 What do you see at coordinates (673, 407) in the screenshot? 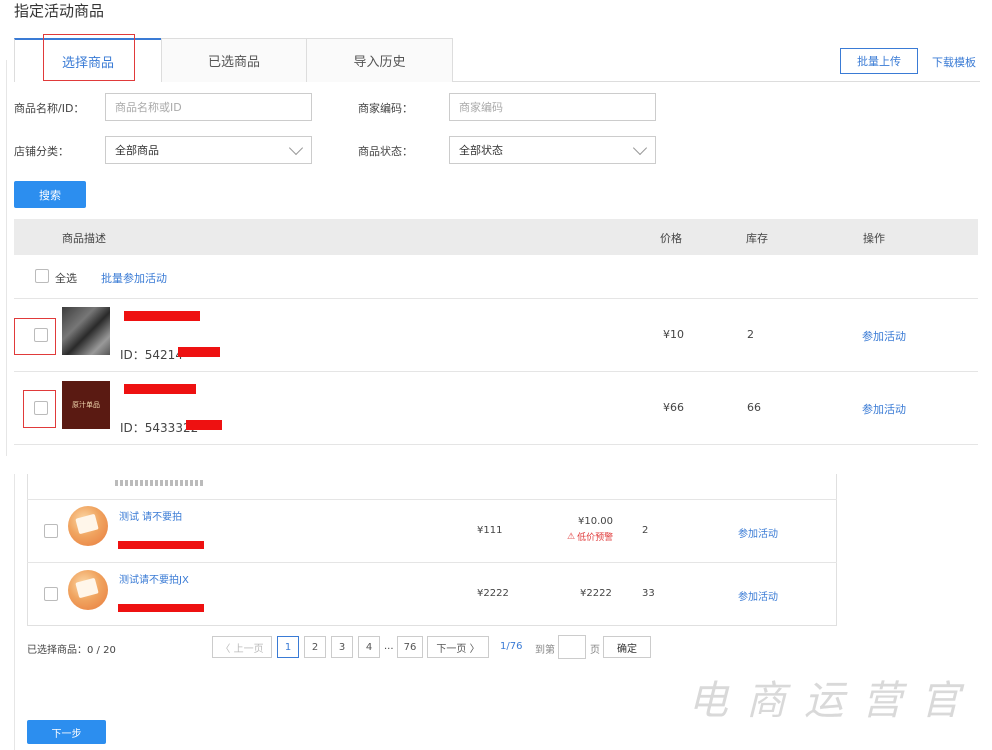
I see `row-price: ¥66` at bounding box center [673, 407].